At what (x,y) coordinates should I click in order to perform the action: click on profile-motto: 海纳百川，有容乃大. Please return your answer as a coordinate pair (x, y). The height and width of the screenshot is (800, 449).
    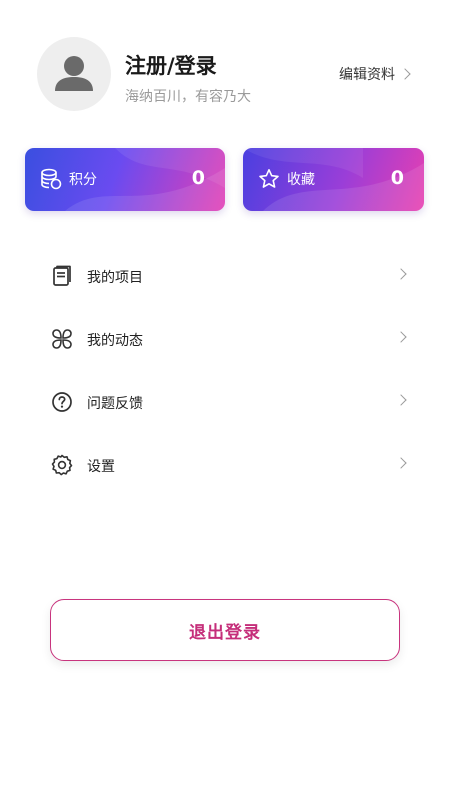
    Looking at the image, I should click on (188, 97).